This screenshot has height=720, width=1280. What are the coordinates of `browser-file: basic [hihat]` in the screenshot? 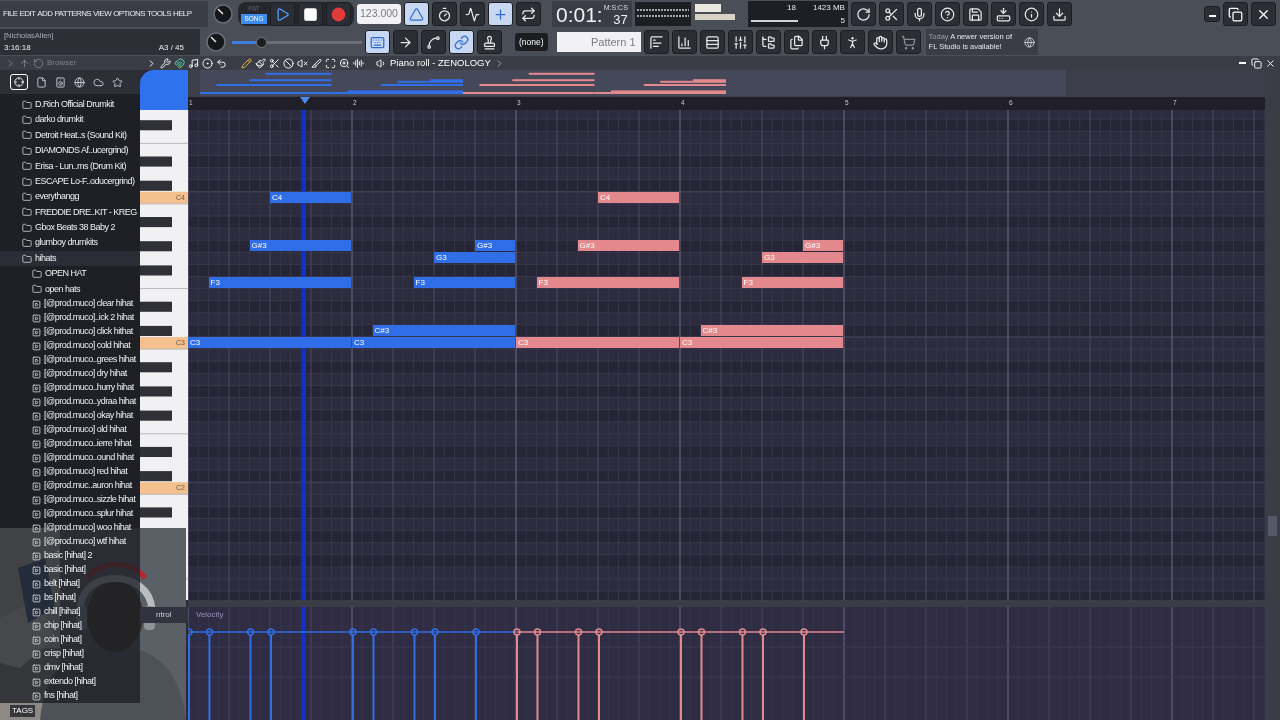 It's located at (70, 570).